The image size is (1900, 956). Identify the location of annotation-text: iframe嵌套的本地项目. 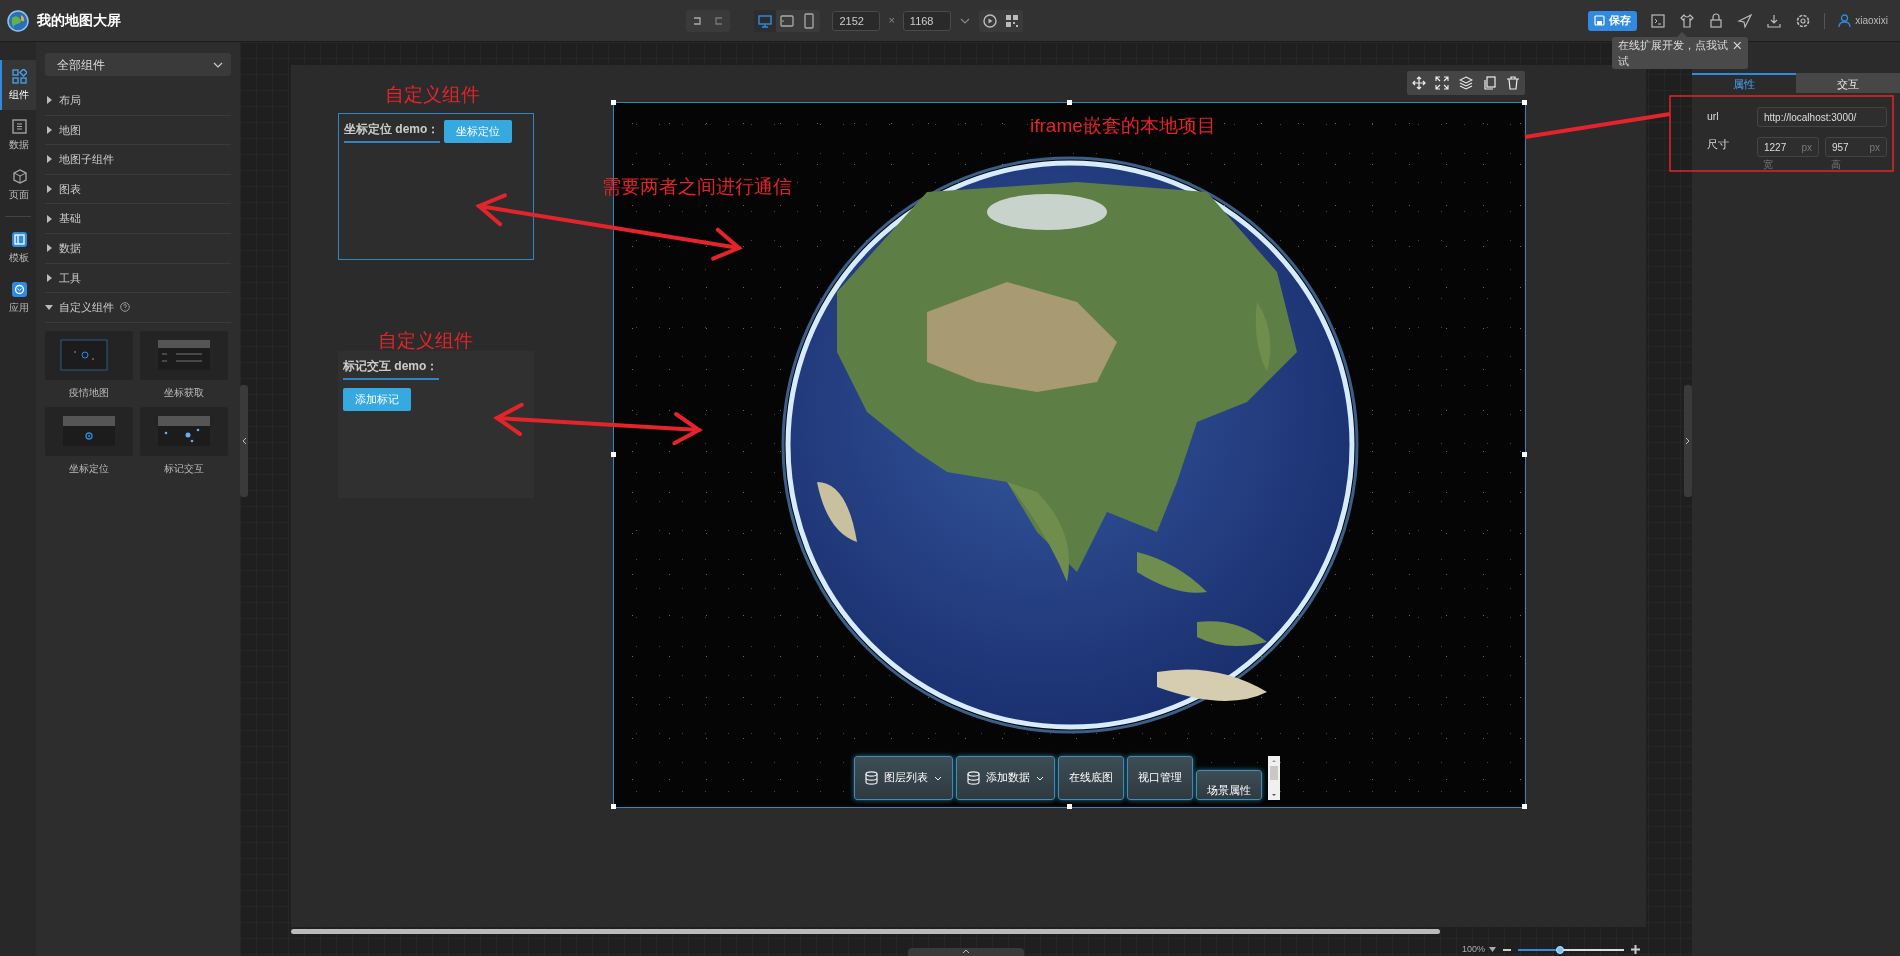
(1123, 126).